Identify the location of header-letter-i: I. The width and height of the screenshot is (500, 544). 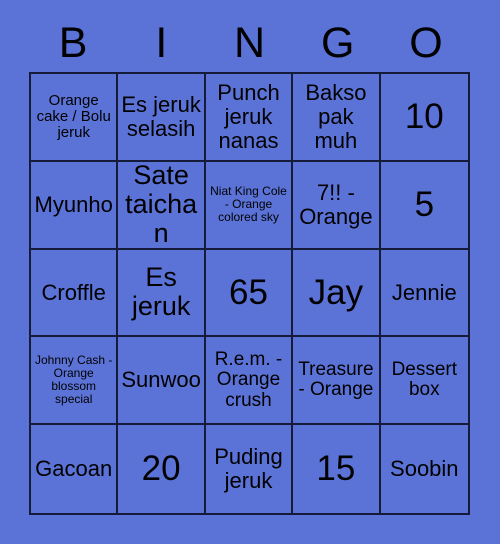
(161, 43).